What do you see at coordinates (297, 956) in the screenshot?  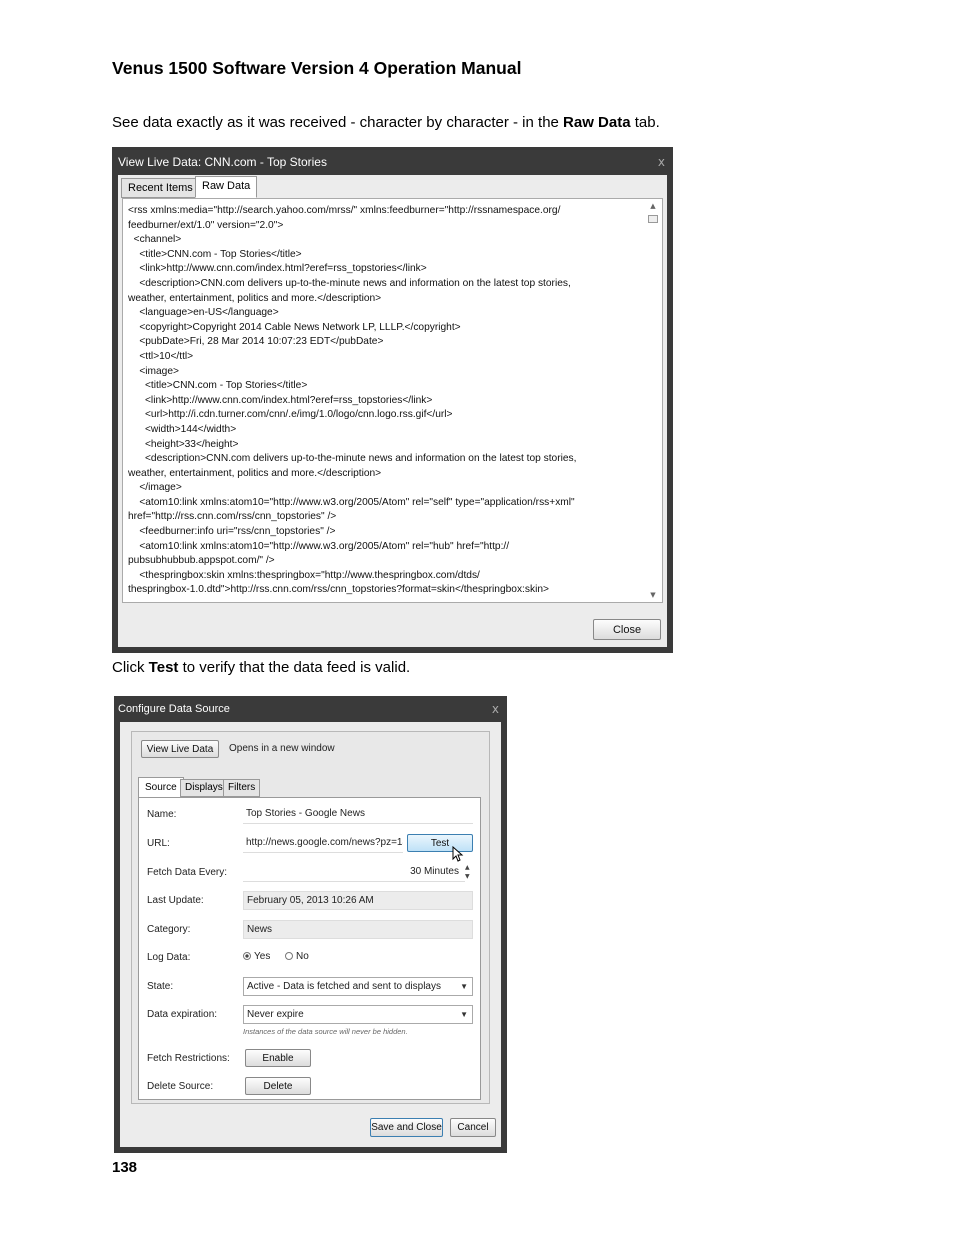 I see `log-no-option: No` at bounding box center [297, 956].